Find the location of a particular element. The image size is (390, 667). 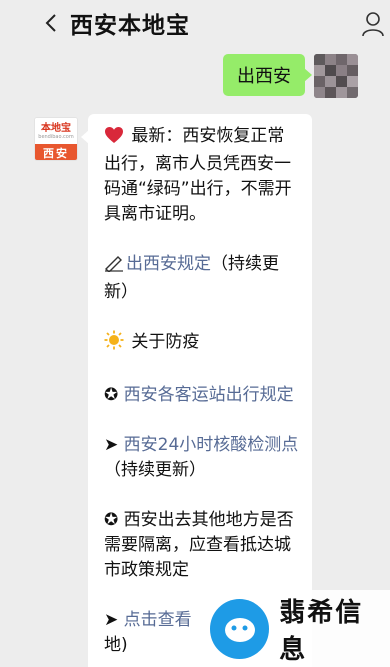

bendibao-logo: 本地宝 bendibao.com is located at coordinates (56, 131).